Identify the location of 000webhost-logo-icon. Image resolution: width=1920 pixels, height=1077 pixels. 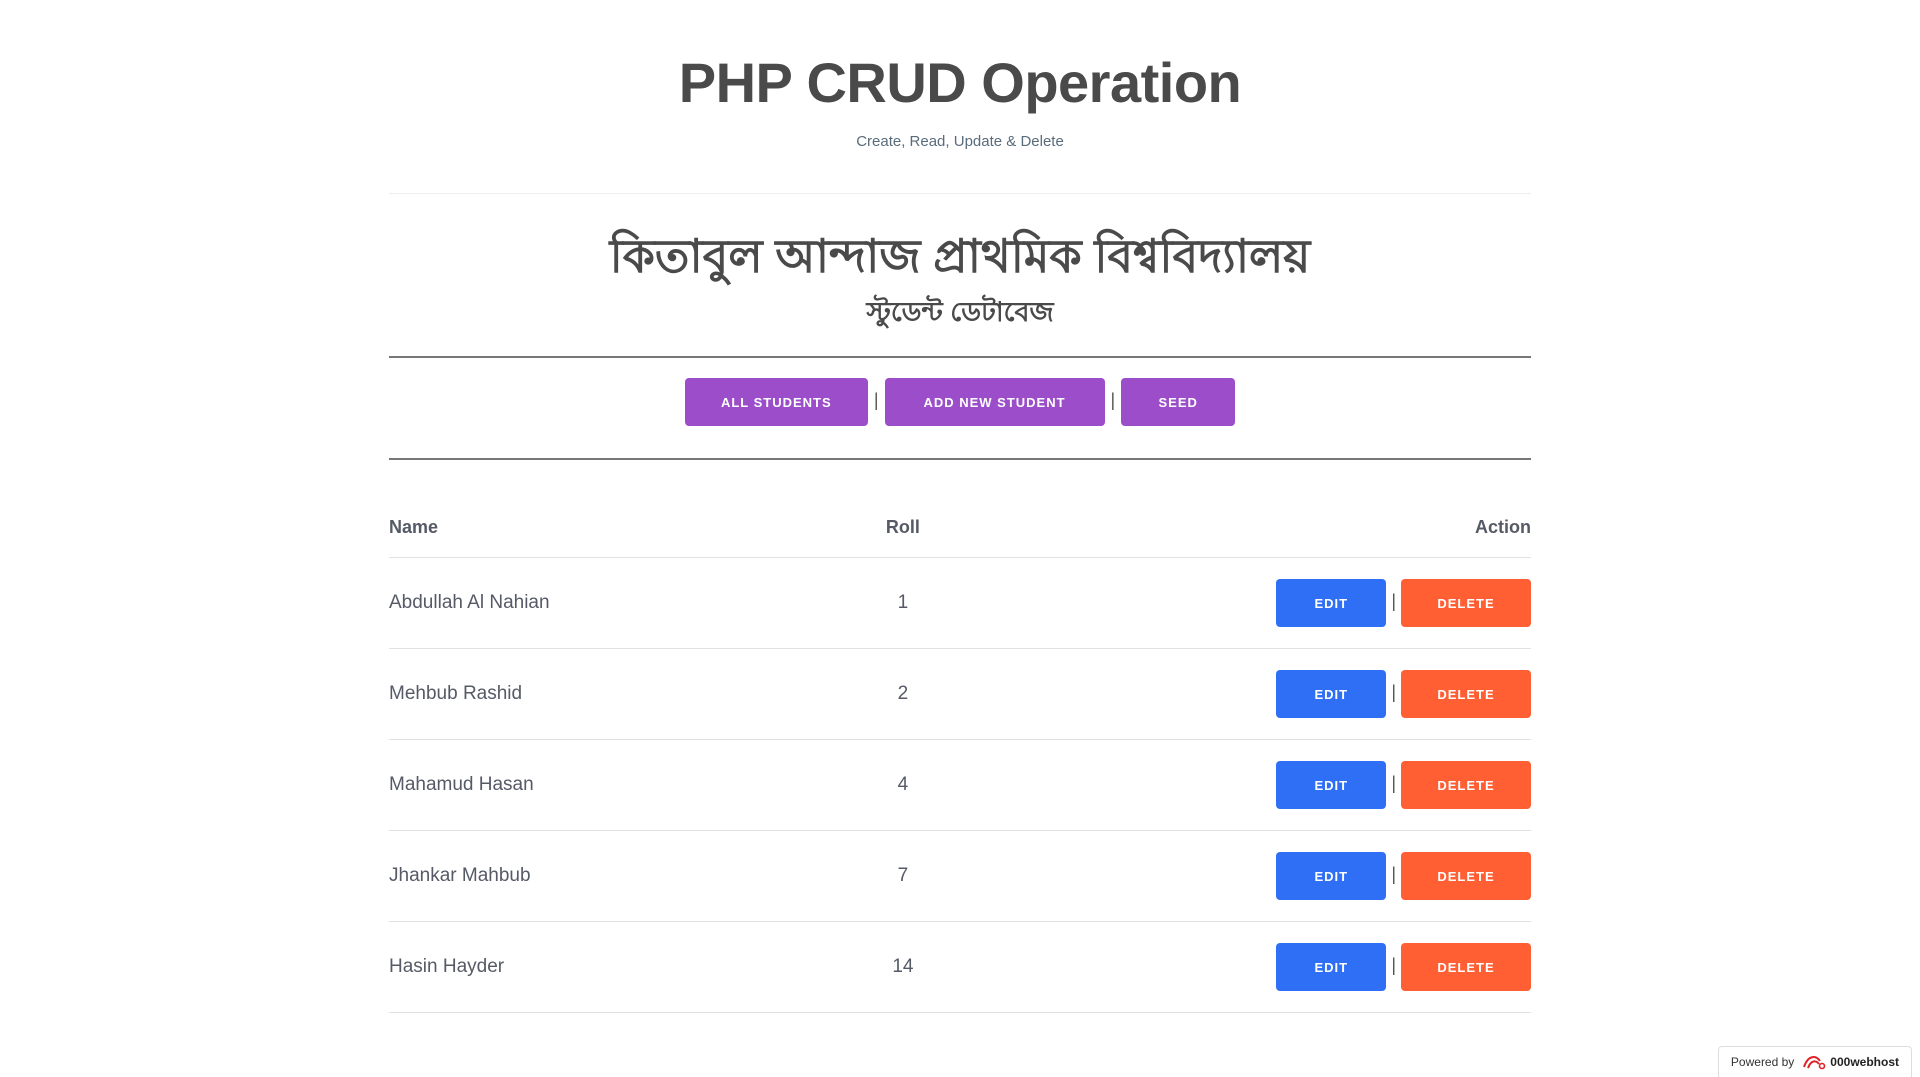
(1814, 1062).